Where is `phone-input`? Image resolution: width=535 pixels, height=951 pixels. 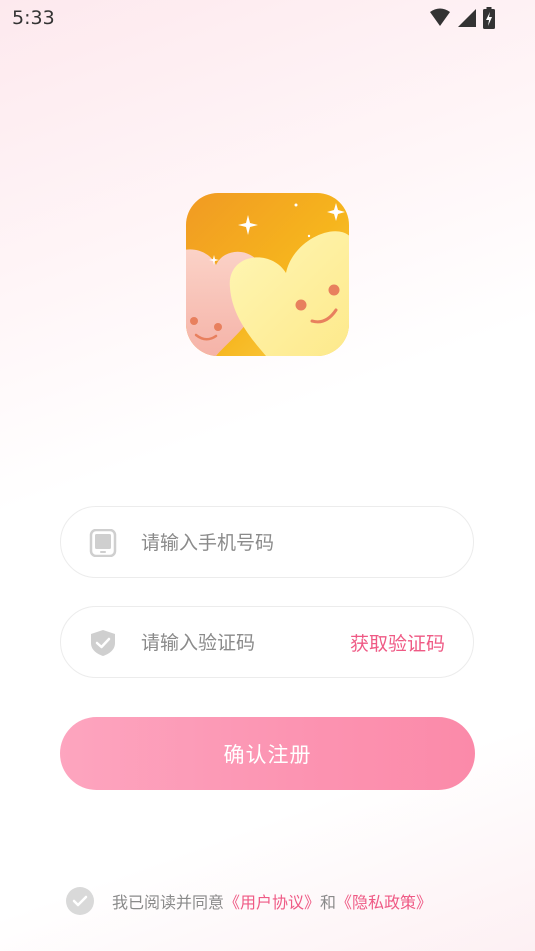
phone-input is located at coordinates (236, 543).